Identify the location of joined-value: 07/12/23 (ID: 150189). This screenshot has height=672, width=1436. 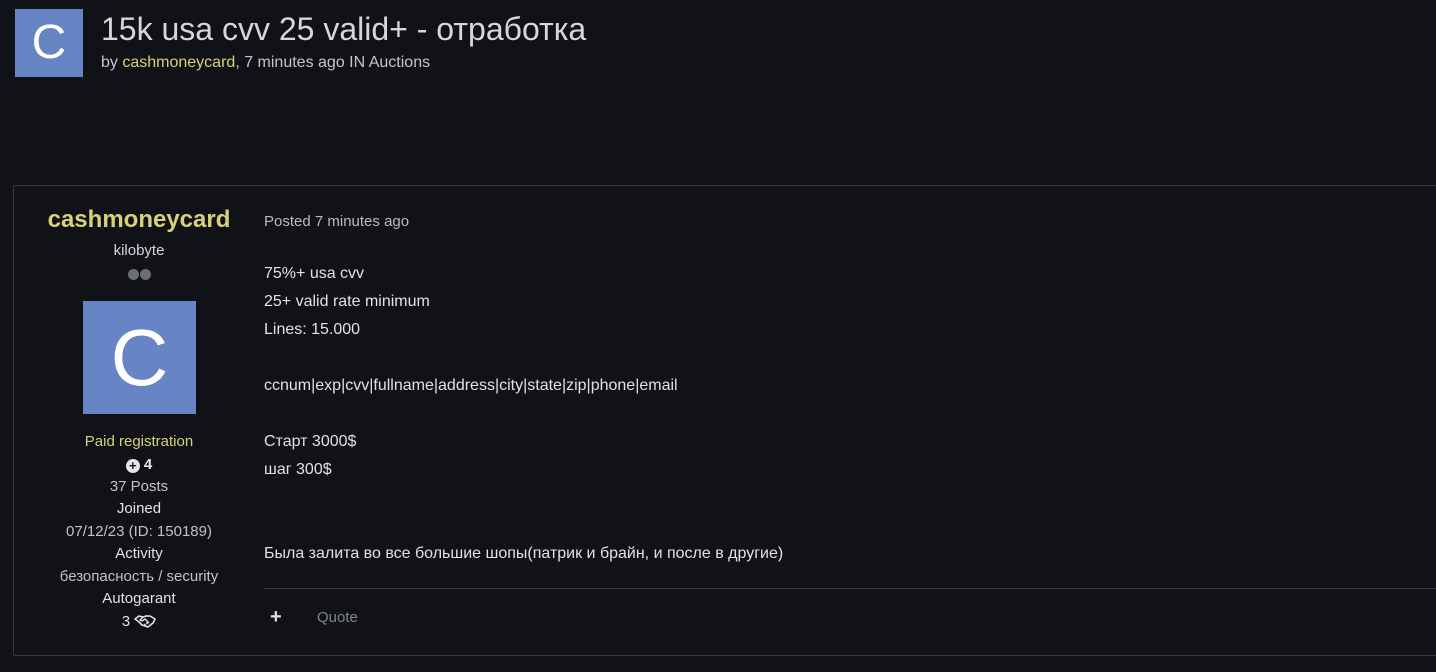
(139, 531).